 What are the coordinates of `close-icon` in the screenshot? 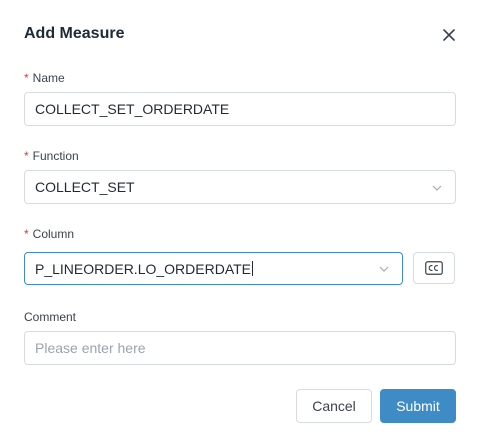 It's located at (449, 35).